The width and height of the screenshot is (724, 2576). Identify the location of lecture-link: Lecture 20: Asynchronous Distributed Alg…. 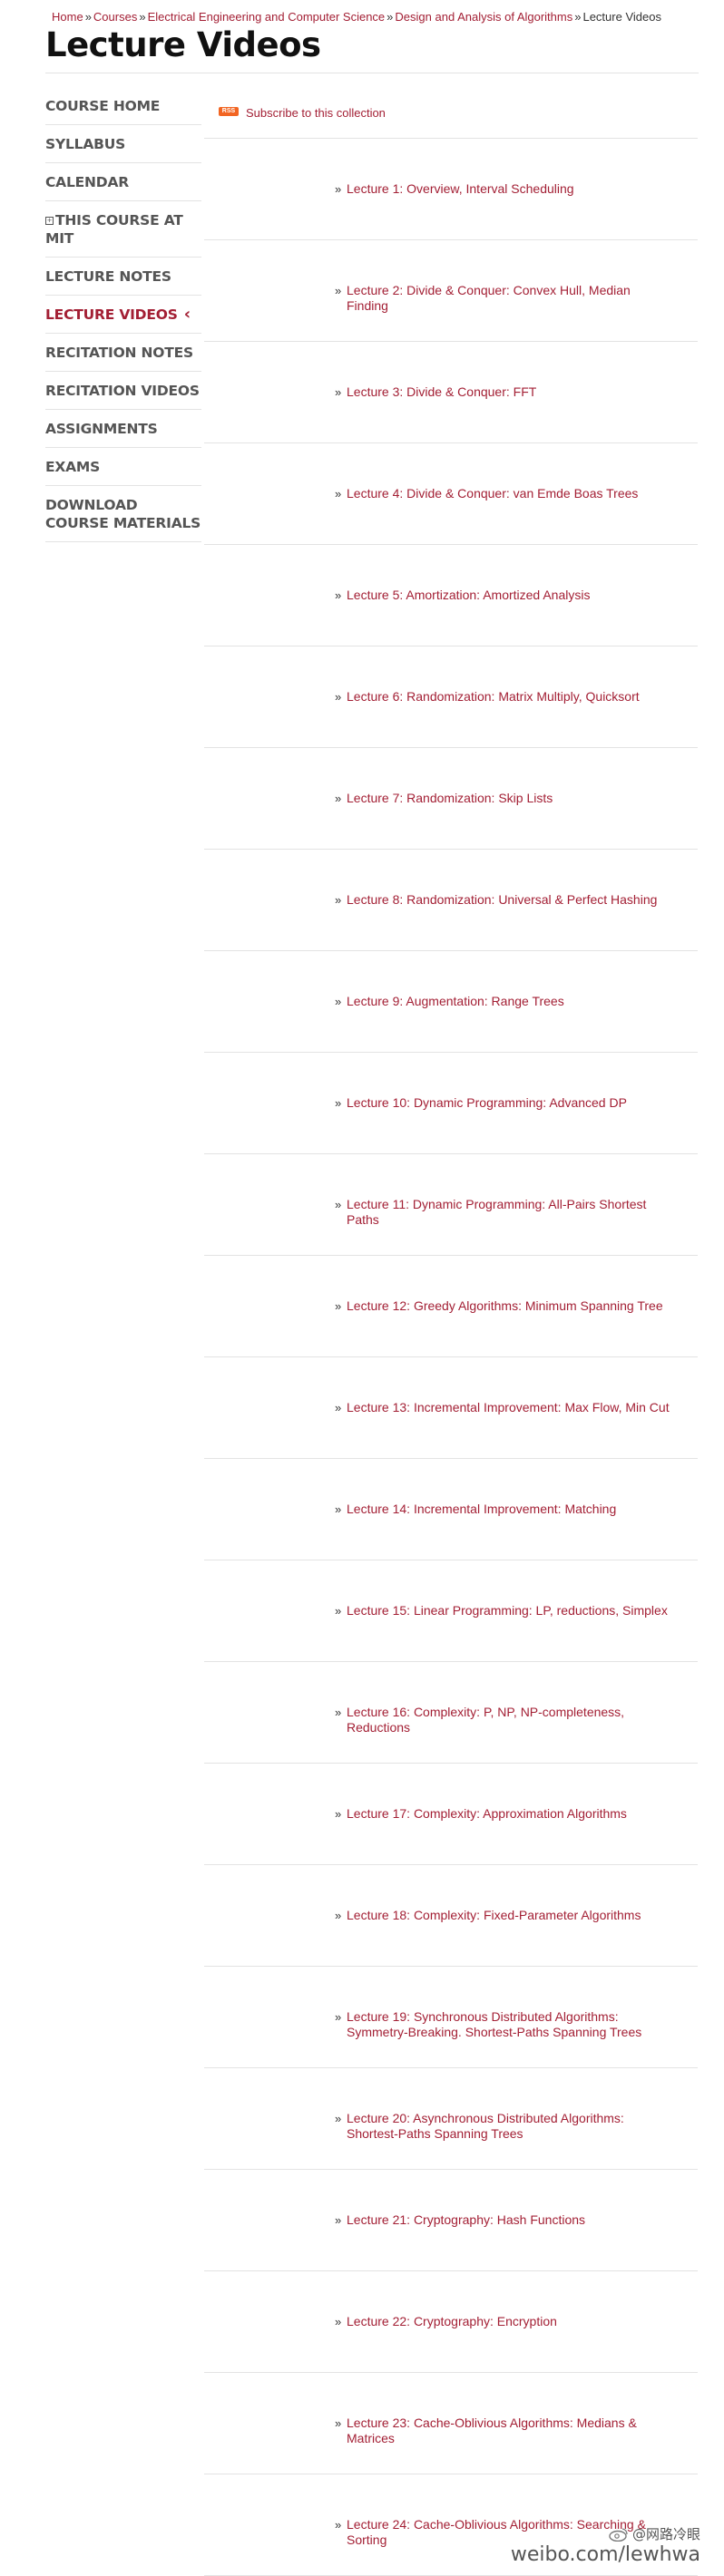
(510, 2126).